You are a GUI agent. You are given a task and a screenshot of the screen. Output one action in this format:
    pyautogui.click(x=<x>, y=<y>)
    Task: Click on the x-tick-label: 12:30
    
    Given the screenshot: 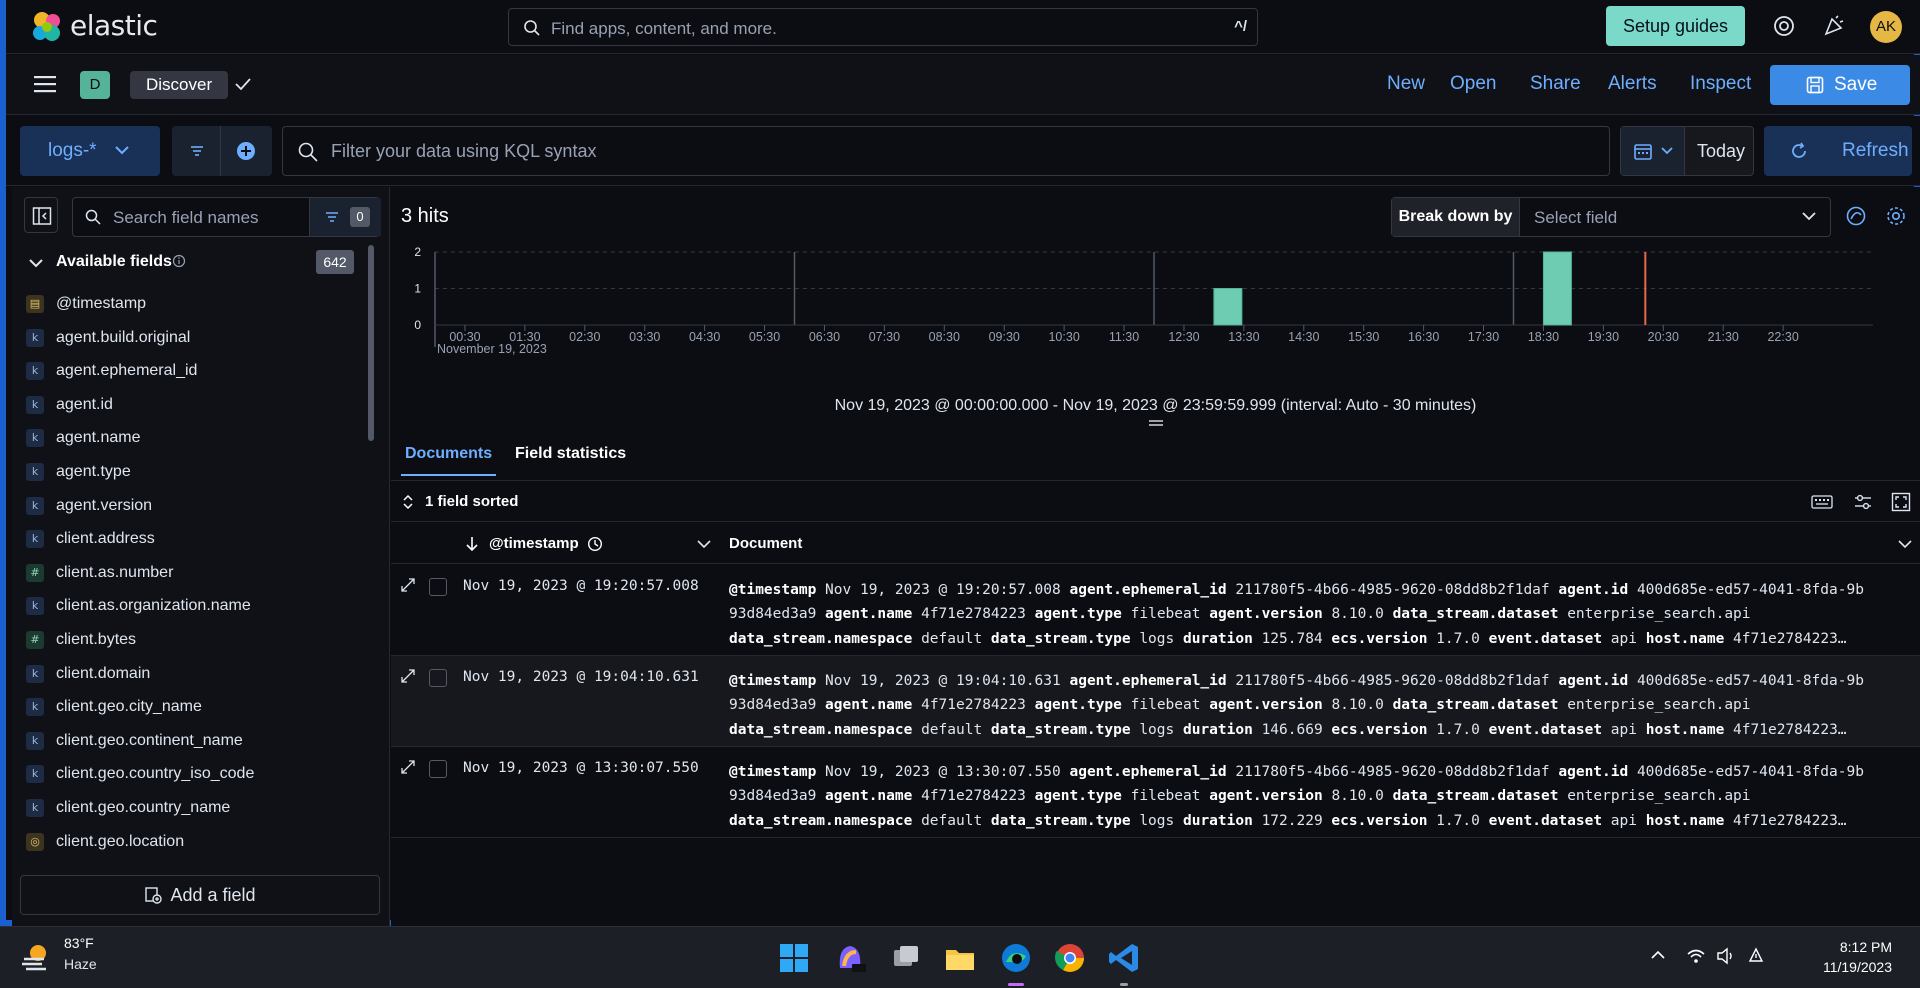 What is the action you would take?
    pyautogui.click(x=1183, y=337)
    